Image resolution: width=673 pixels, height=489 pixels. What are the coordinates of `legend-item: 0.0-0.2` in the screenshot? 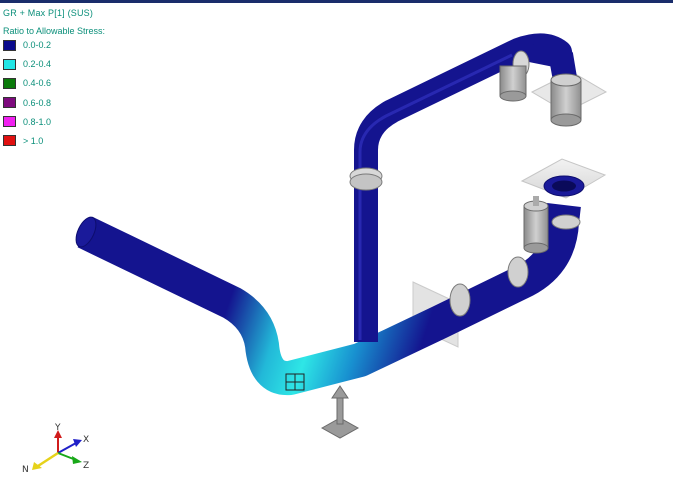 It's located at (27, 45).